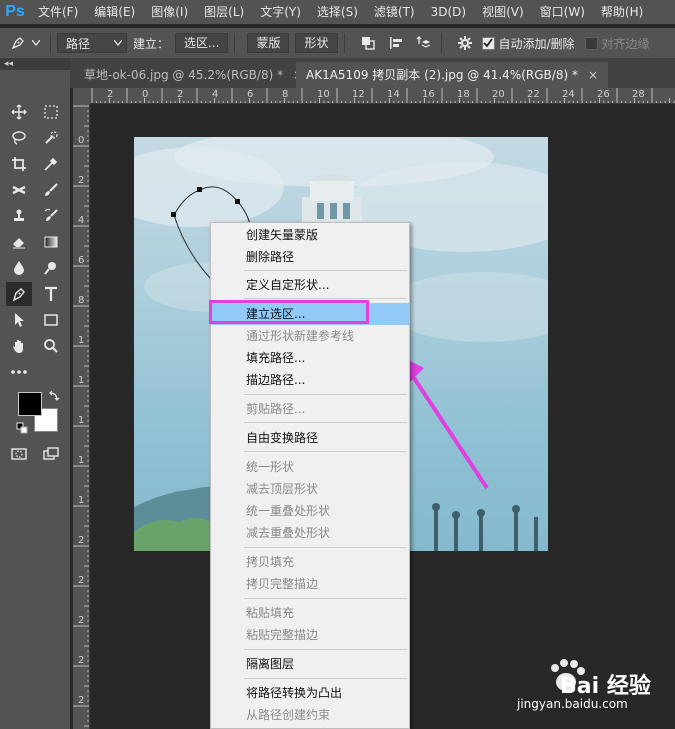 This screenshot has width=675, height=729. What do you see at coordinates (498, 94) in the screenshot?
I see `ruler-tick-label: 20` at bounding box center [498, 94].